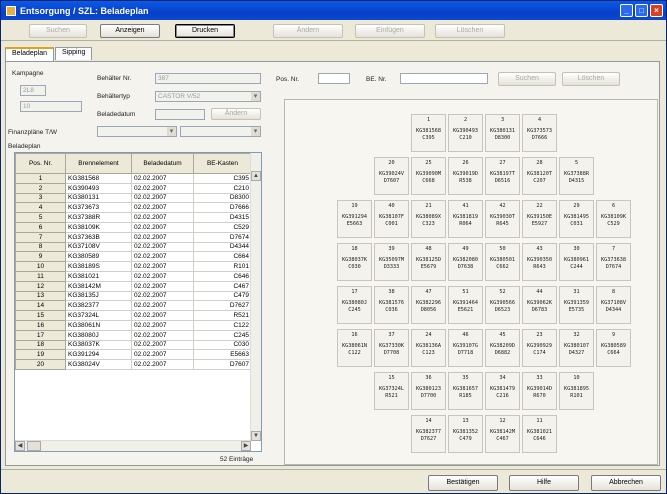 This screenshot has height=494, width=667. What do you see at coordinates (133, 257) in the screenshot?
I see `table-row: 9 KG380589 02.02.2007 C664` at bounding box center [133, 257].